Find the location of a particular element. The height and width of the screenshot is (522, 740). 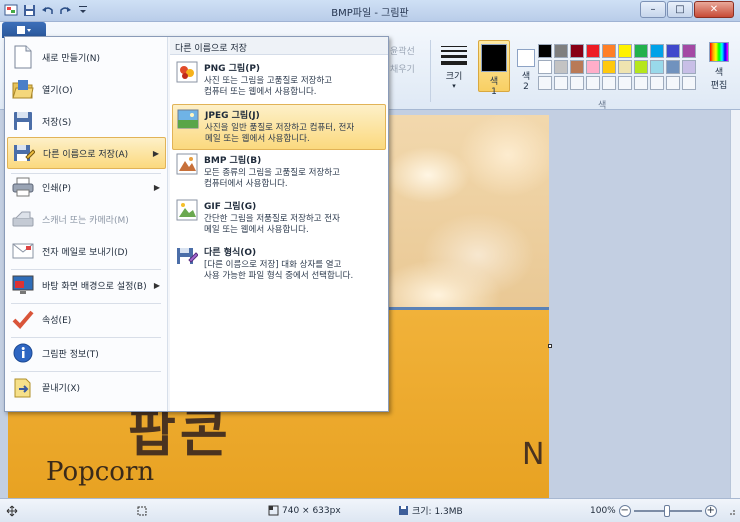

cursor-position-icon is located at coordinates (12, 511).